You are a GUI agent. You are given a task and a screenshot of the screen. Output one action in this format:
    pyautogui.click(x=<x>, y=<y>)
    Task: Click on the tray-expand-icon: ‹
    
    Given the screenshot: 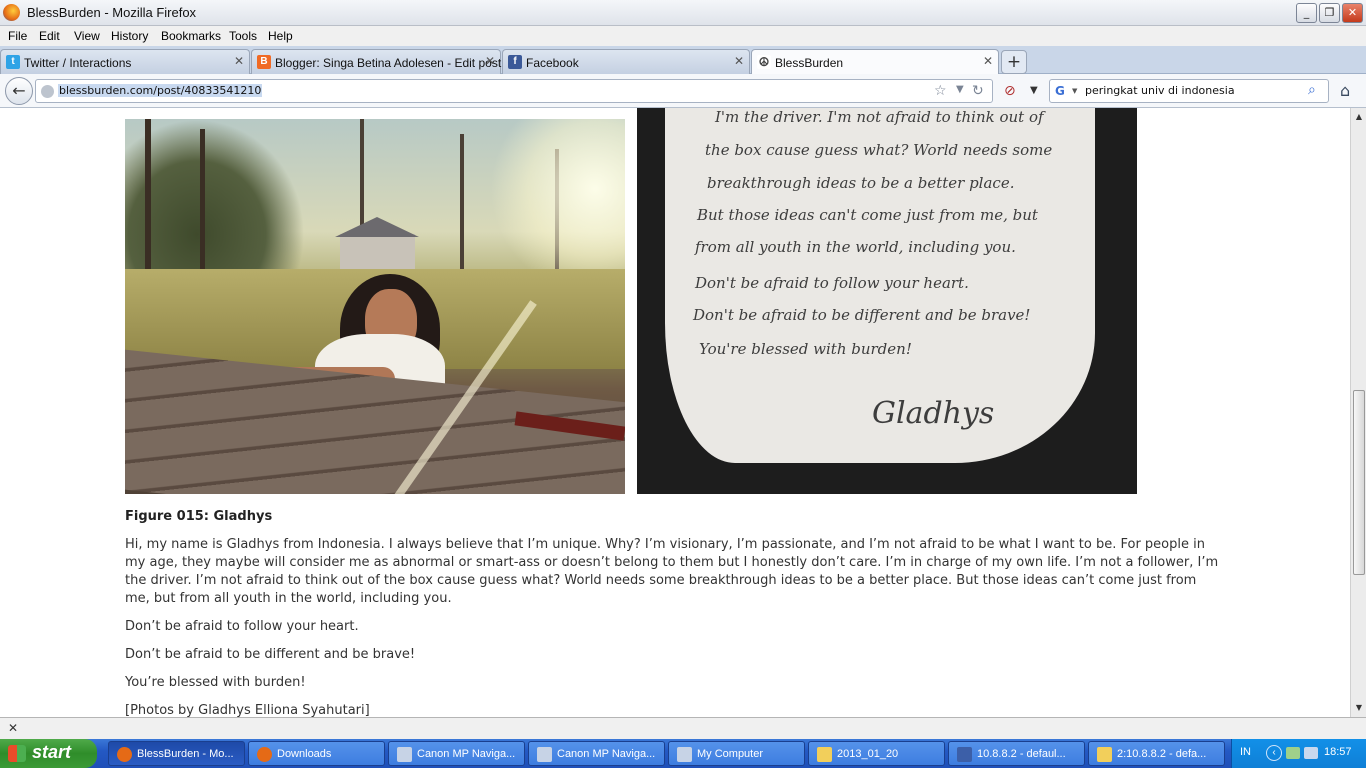 What is the action you would take?
    pyautogui.click(x=1274, y=753)
    